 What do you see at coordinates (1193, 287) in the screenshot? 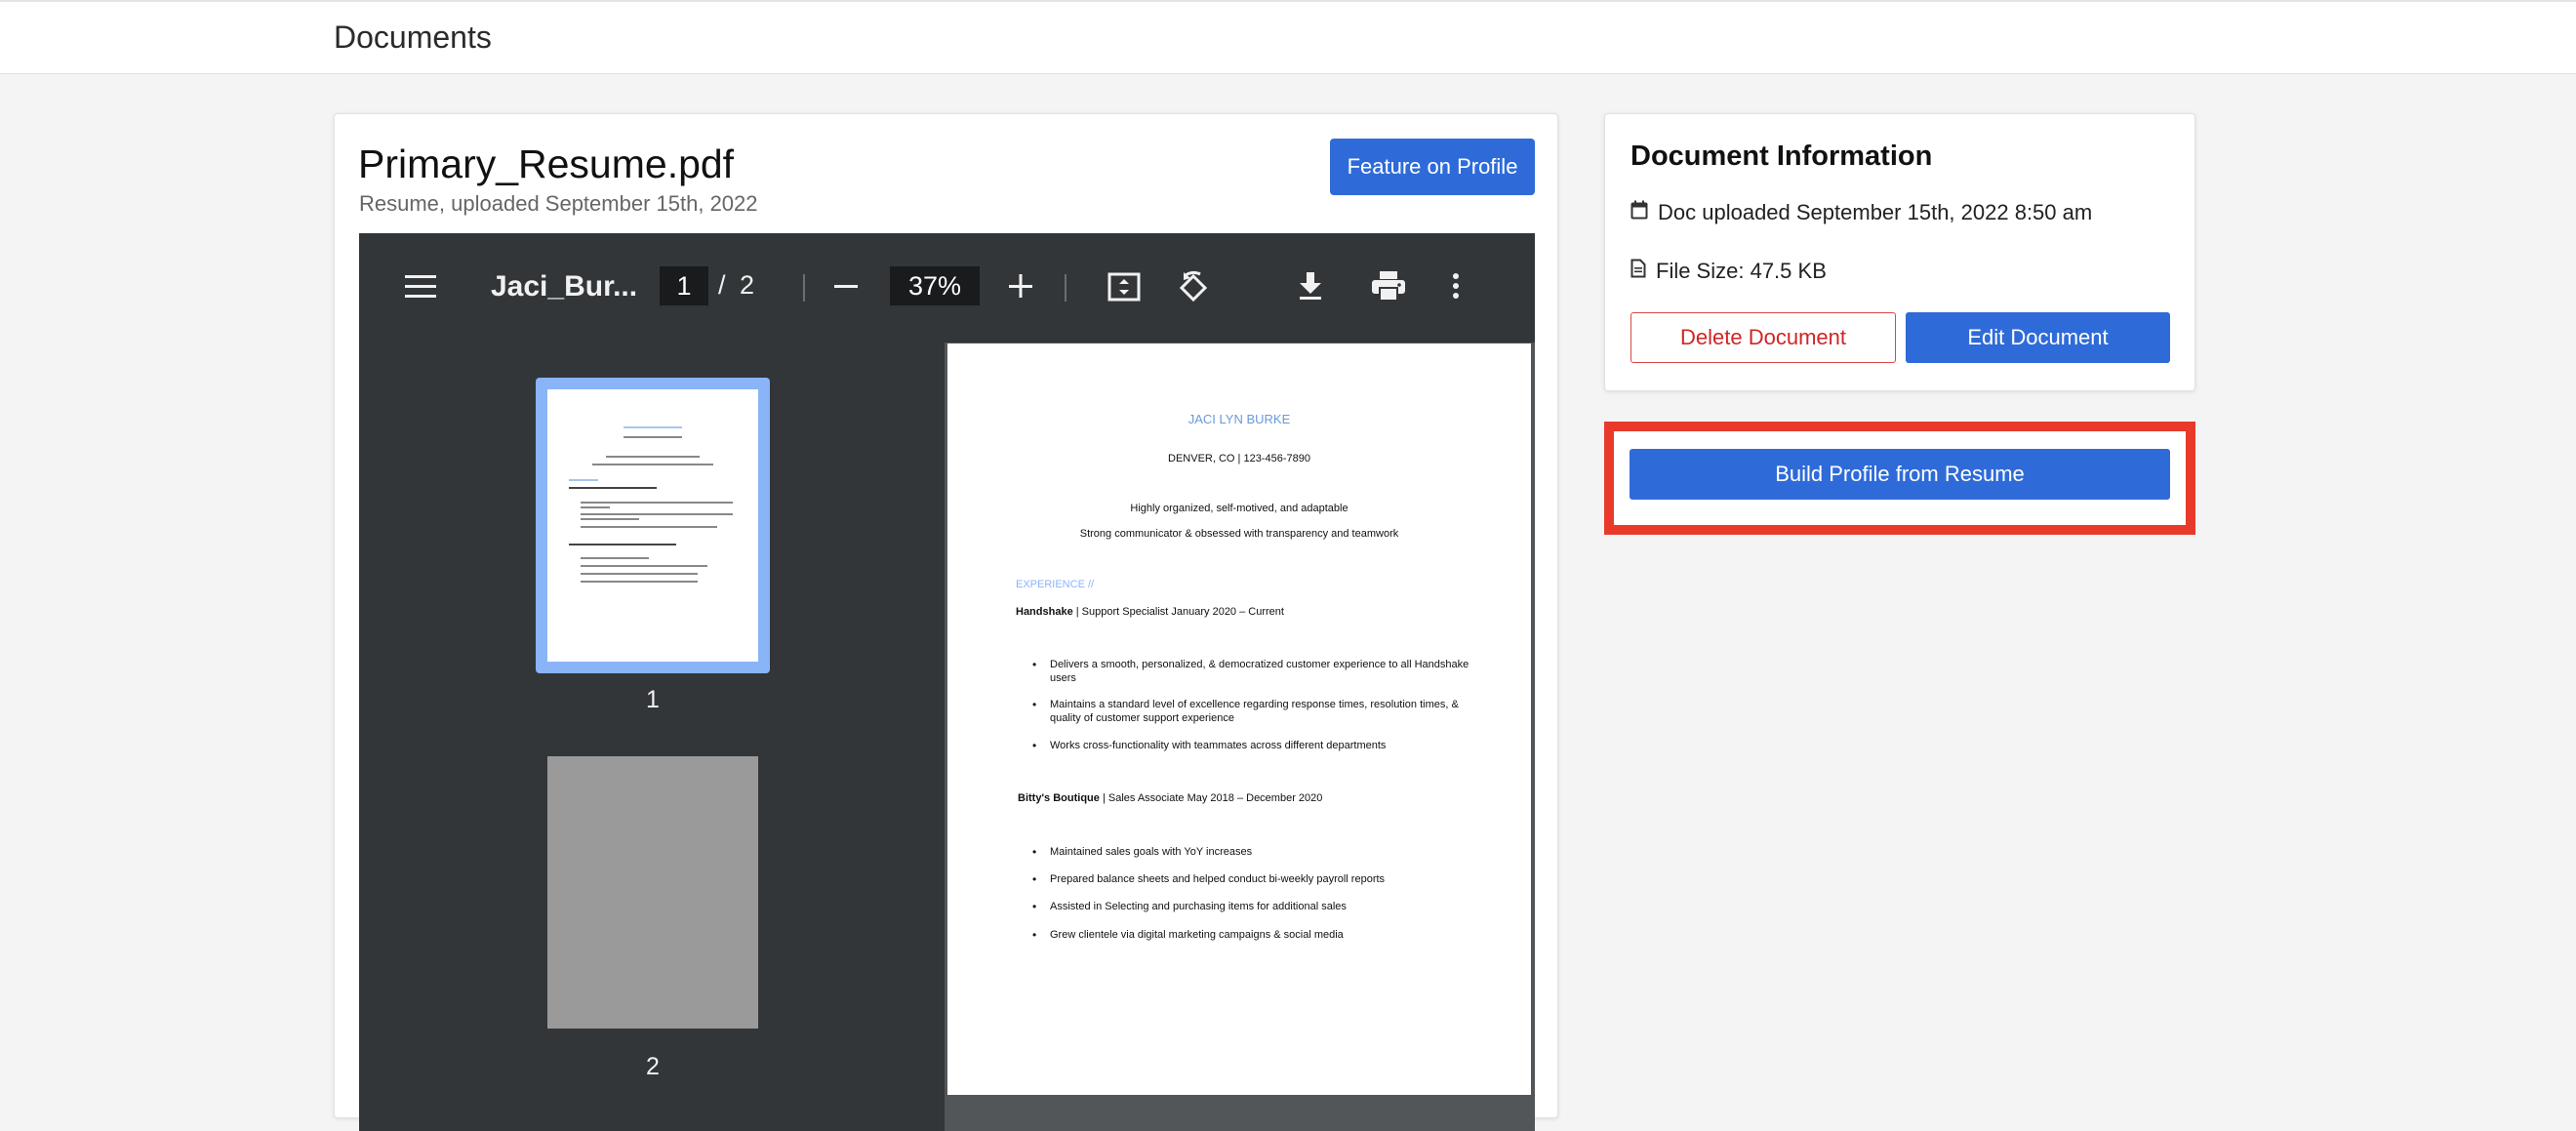
I see `rotate-icon` at bounding box center [1193, 287].